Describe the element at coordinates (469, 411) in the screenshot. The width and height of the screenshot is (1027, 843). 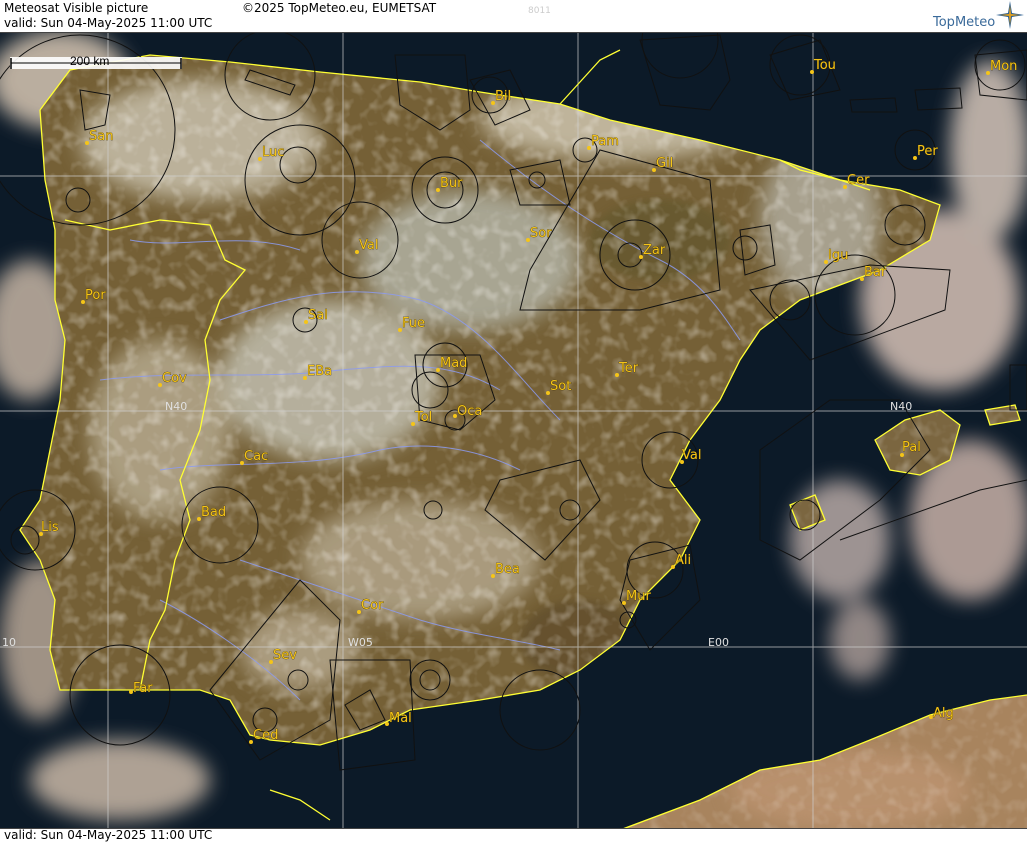
I see `city-label: Oca` at that location.